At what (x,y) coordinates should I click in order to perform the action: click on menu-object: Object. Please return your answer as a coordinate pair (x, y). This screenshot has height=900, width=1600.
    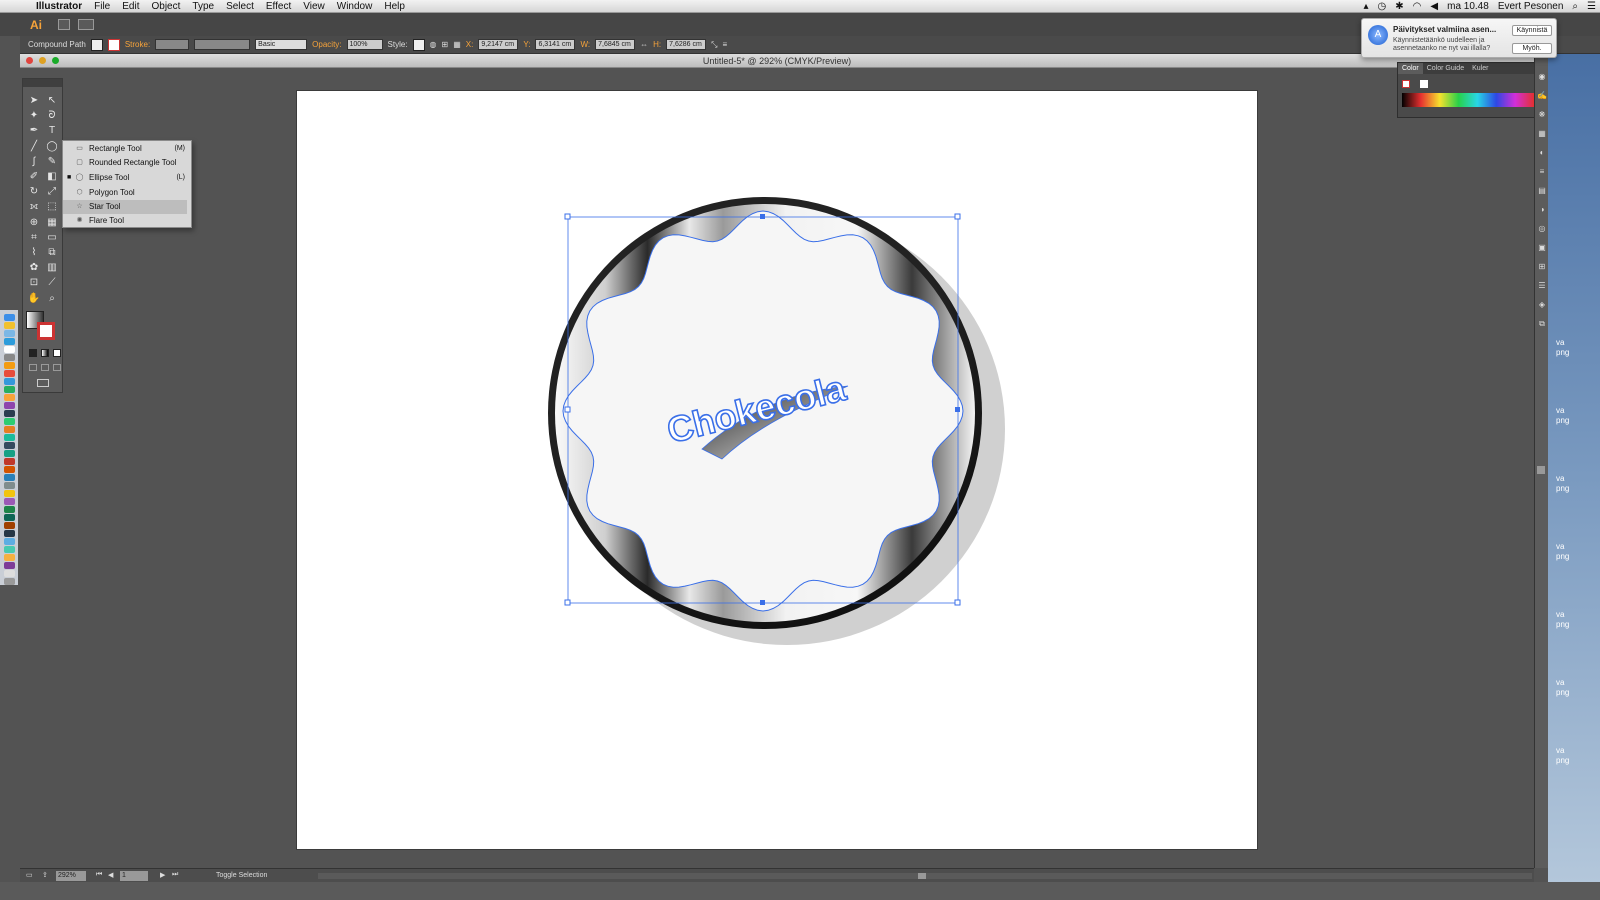
    Looking at the image, I should click on (165, 6).